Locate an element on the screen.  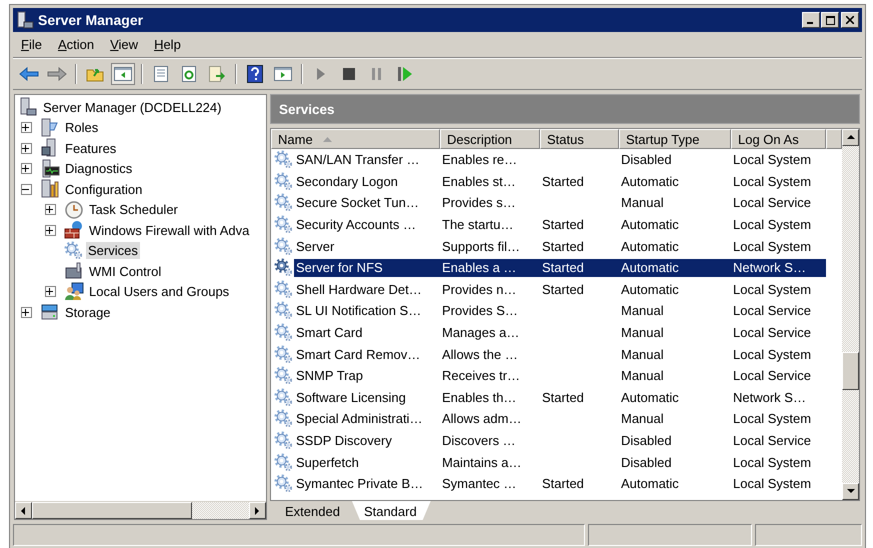
service-row: Symantec Private B… Symantec … Started Automatic Local System is located at coordinates (560, 483).